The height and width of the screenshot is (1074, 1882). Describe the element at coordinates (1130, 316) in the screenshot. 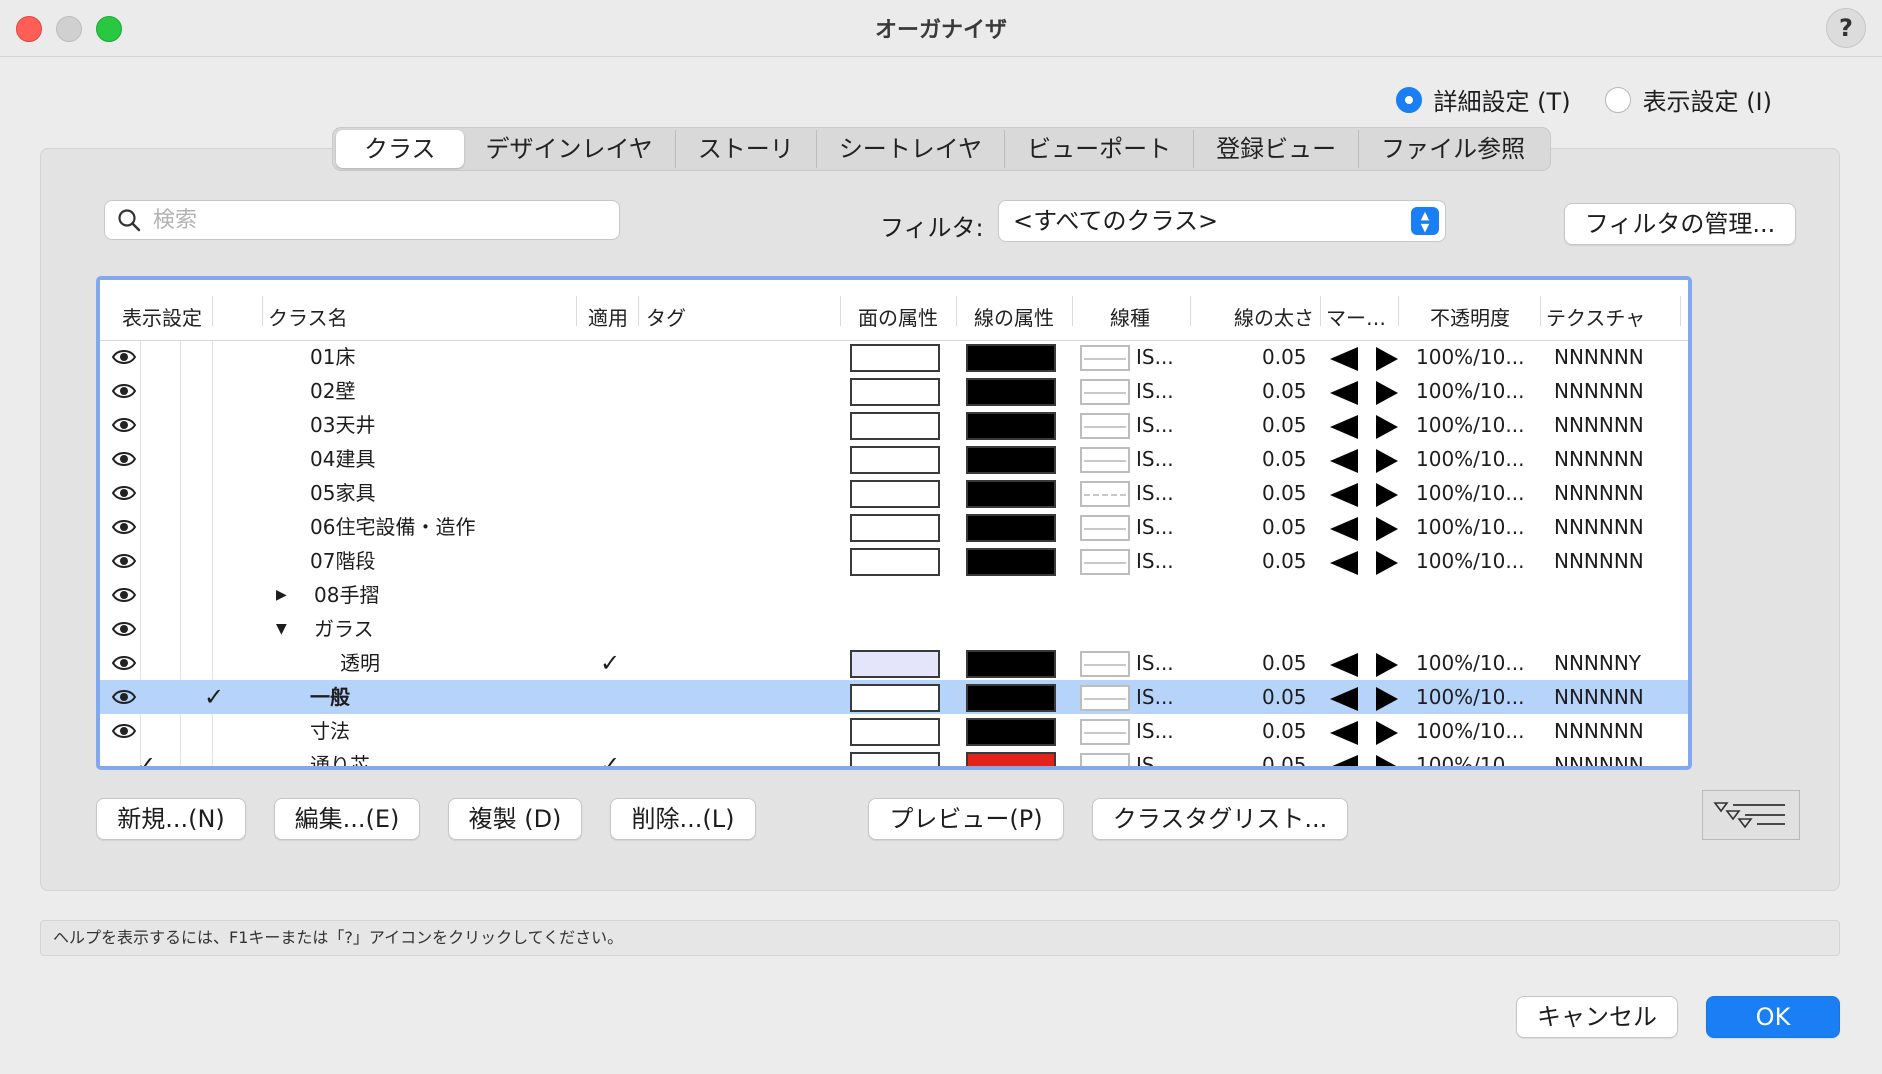

I see `col-line-type: 線種` at that location.